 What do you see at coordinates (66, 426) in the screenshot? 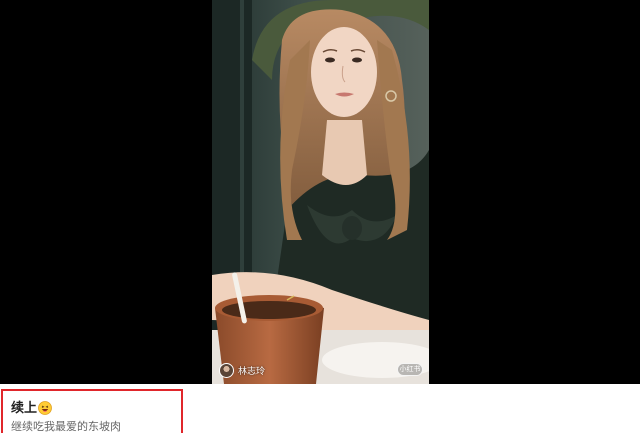
I see `post-body-text: 继续吃我最爱的东坡肉` at bounding box center [66, 426].